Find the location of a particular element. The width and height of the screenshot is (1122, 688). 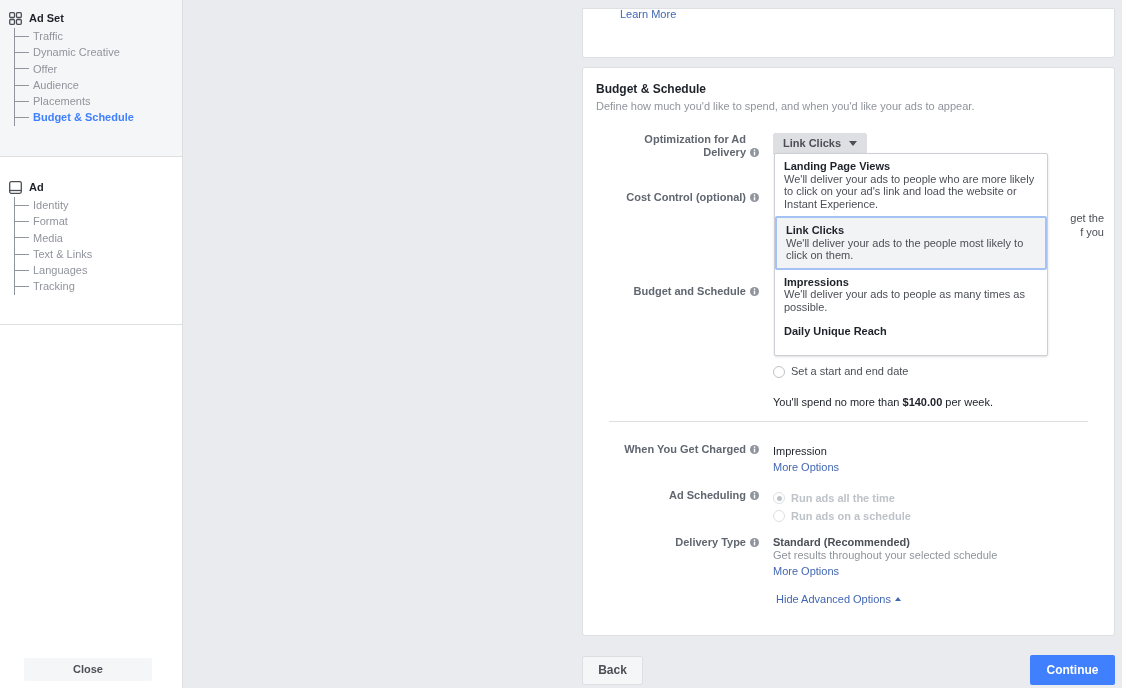

nav-item: Offer is located at coordinates (45, 68).